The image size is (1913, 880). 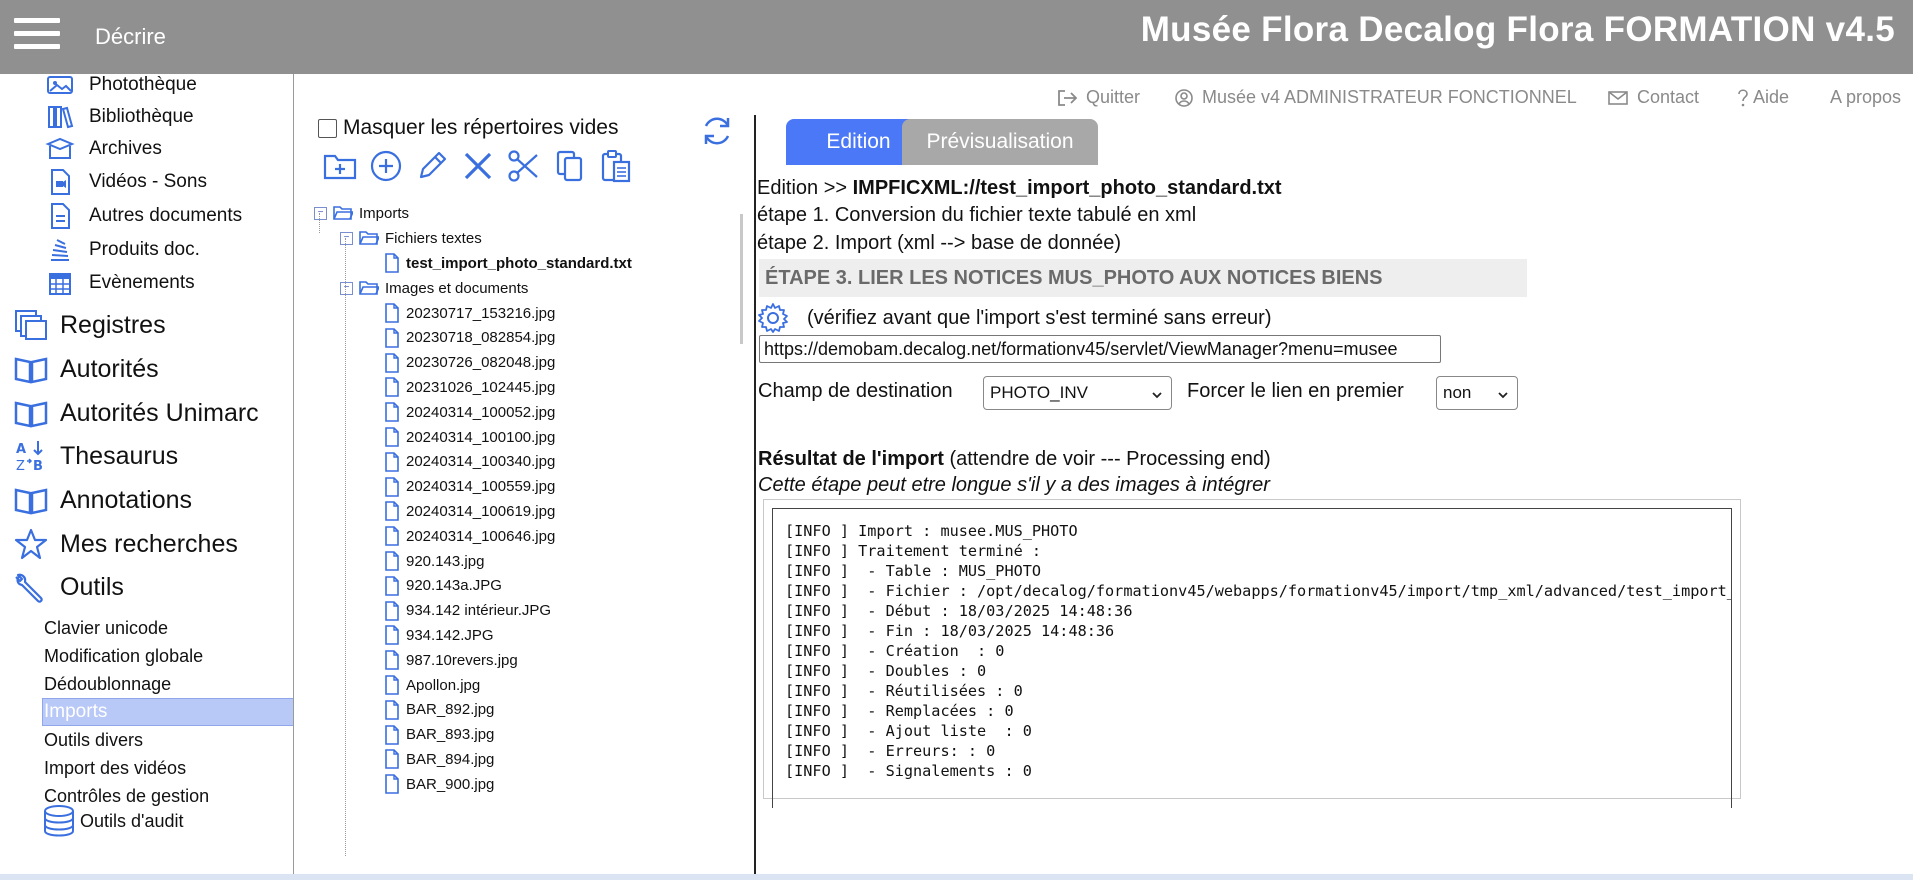 I want to click on sidebar-item-autorites: Autorités, so click(x=86, y=369).